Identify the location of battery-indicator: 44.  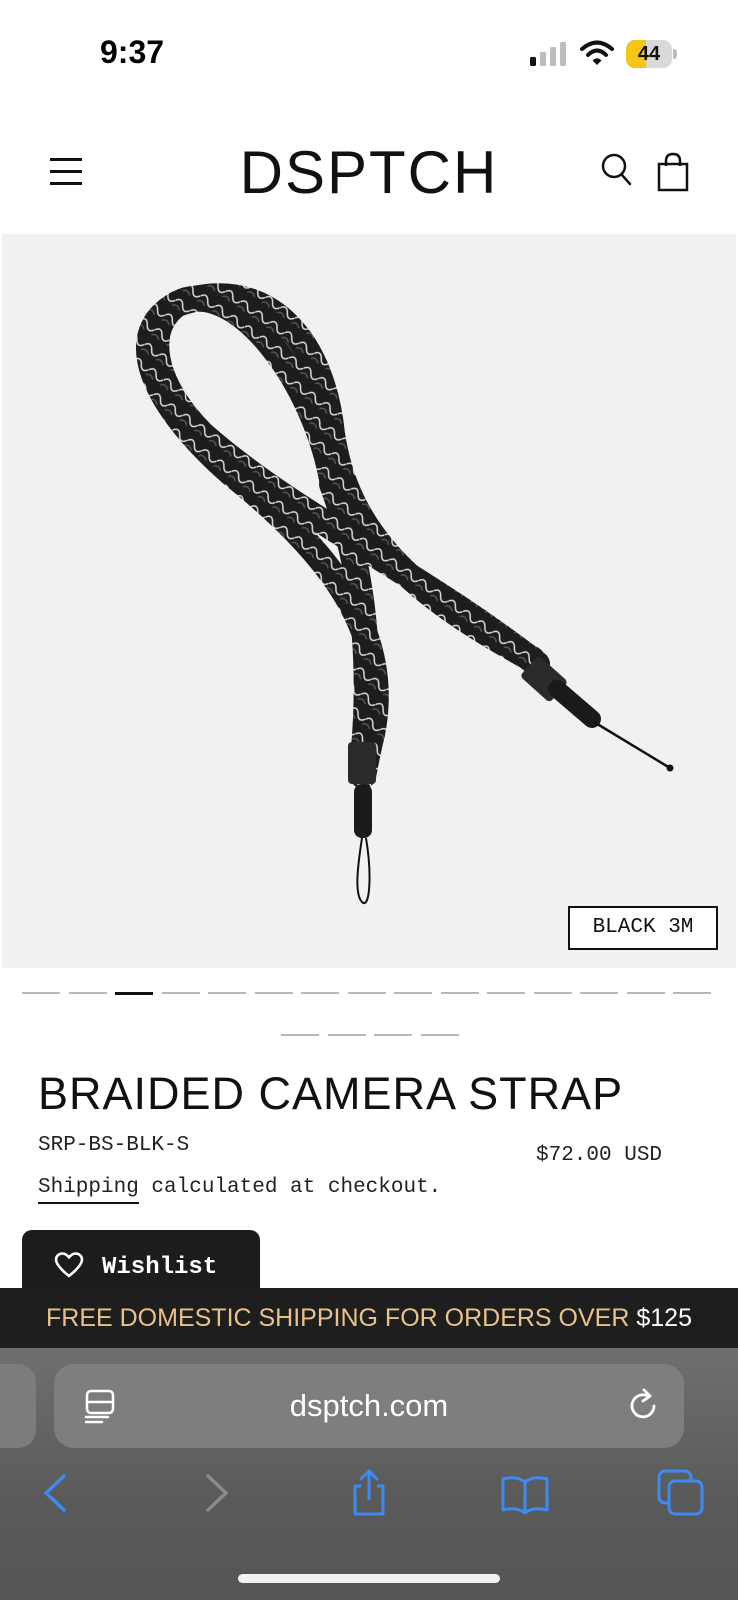
(651, 54).